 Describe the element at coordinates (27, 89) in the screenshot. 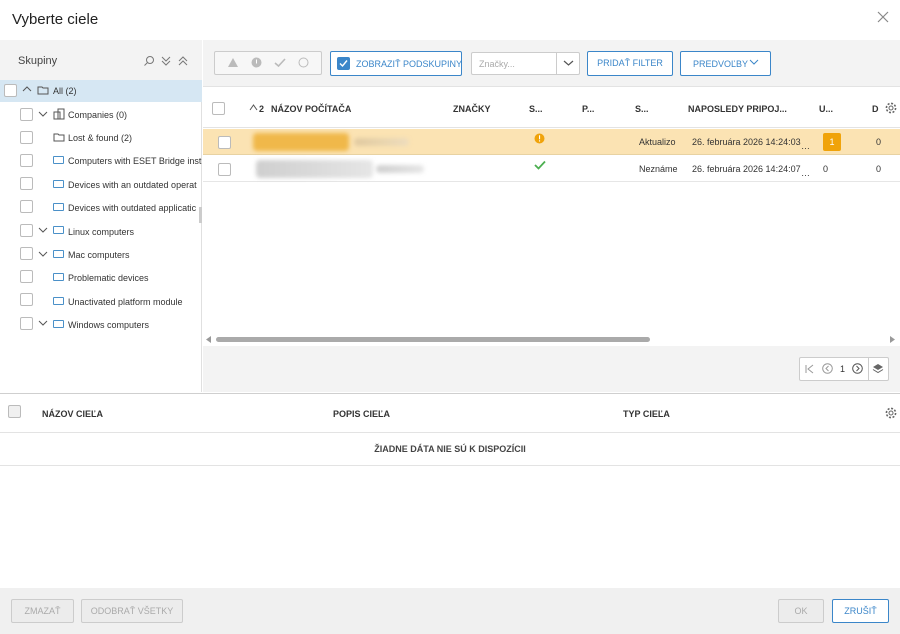

I see `chevron-up-icon` at that location.